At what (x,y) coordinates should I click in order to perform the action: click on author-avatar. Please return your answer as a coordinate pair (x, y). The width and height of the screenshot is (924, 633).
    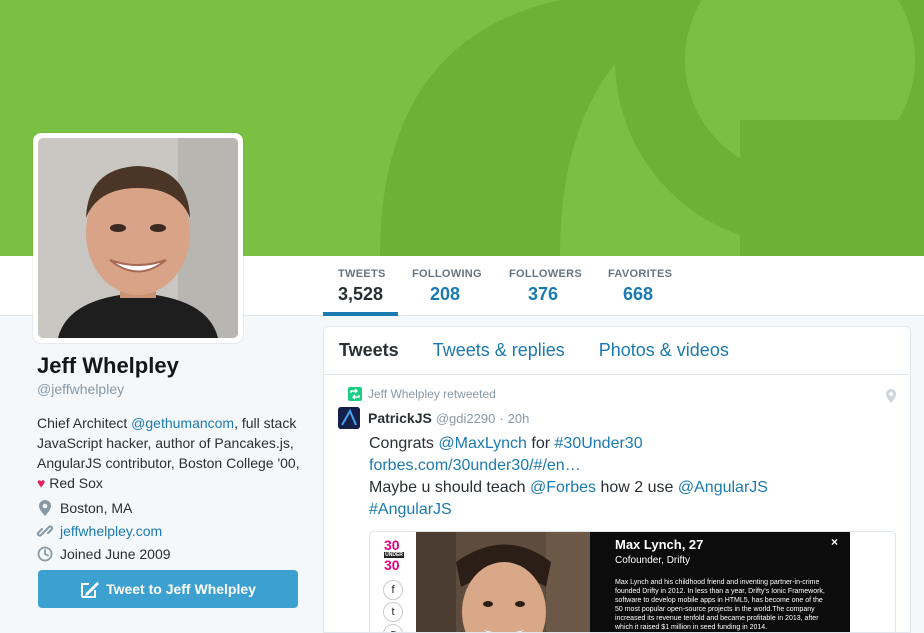
    Looking at the image, I should click on (349, 418).